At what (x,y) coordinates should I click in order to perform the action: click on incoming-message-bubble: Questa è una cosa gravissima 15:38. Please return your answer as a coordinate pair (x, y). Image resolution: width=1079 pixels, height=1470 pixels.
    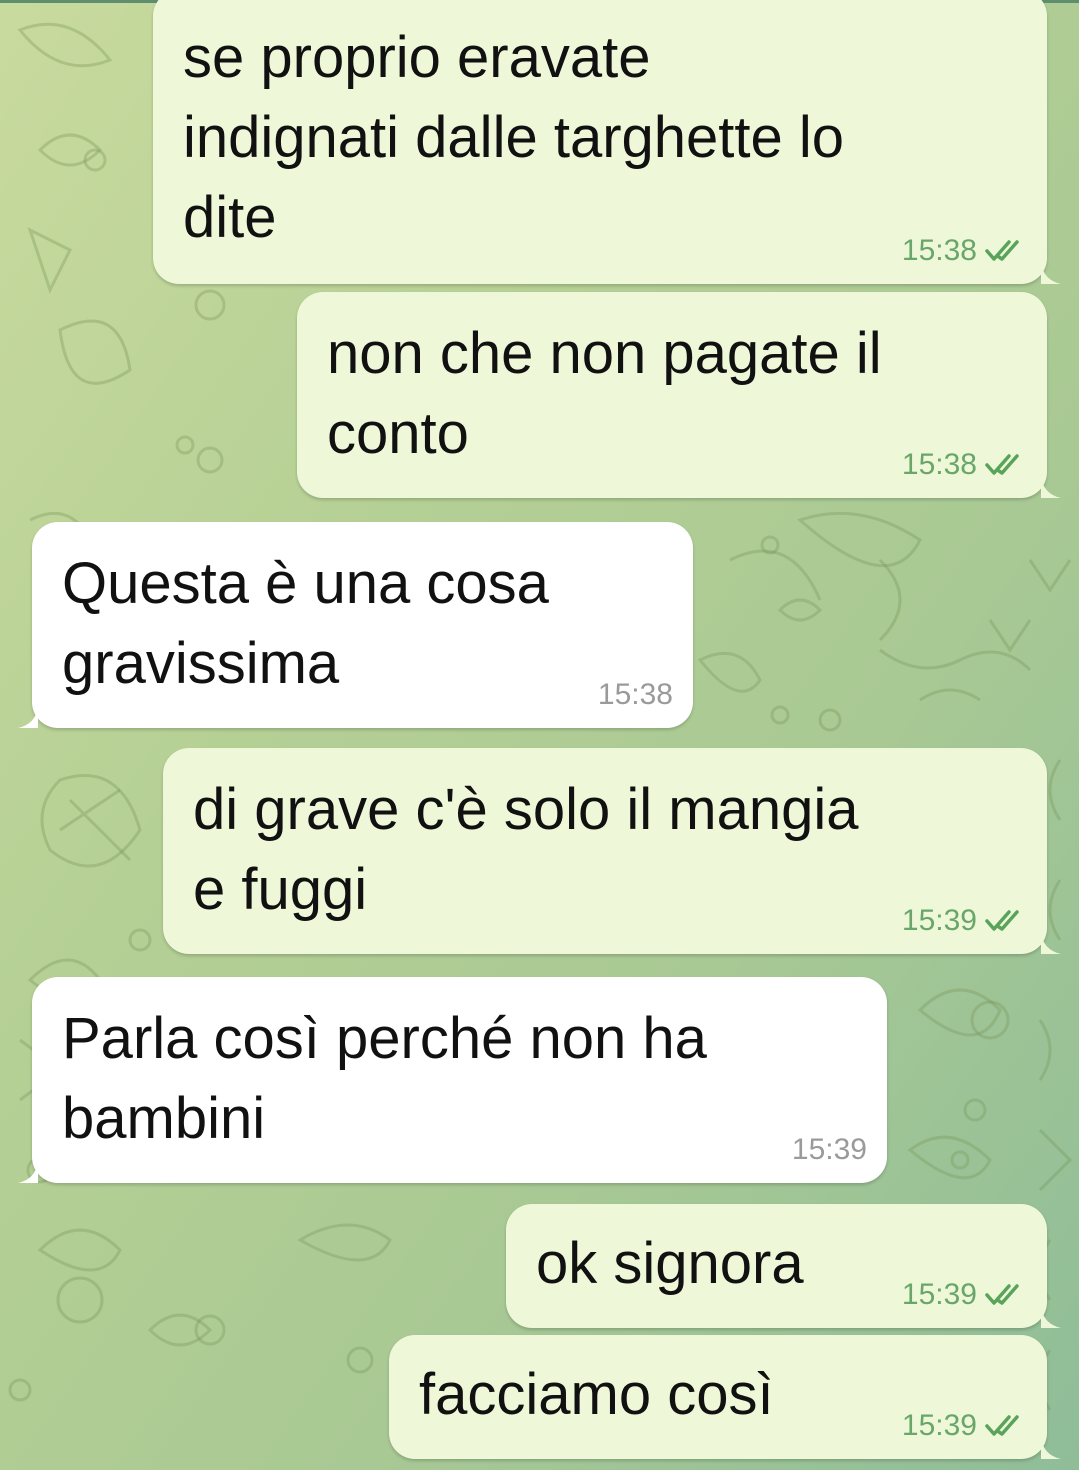
    Looking at the image, I should click on (355, 625).